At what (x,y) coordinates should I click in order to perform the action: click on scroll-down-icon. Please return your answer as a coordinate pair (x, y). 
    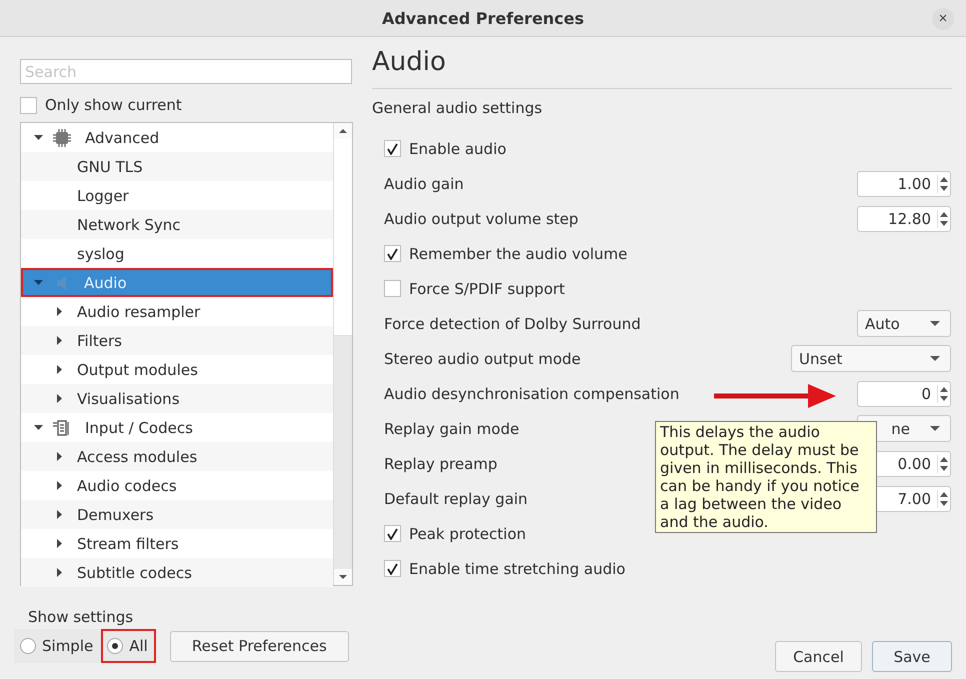
    Looking at the image, I should click on (343, 577).